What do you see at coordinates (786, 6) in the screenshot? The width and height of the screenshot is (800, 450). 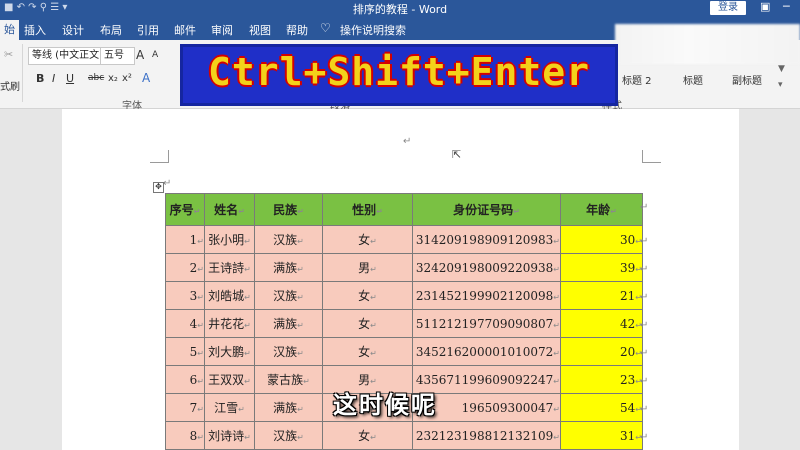 I see `minimize-button: ─` at bounding box center [786, 6].